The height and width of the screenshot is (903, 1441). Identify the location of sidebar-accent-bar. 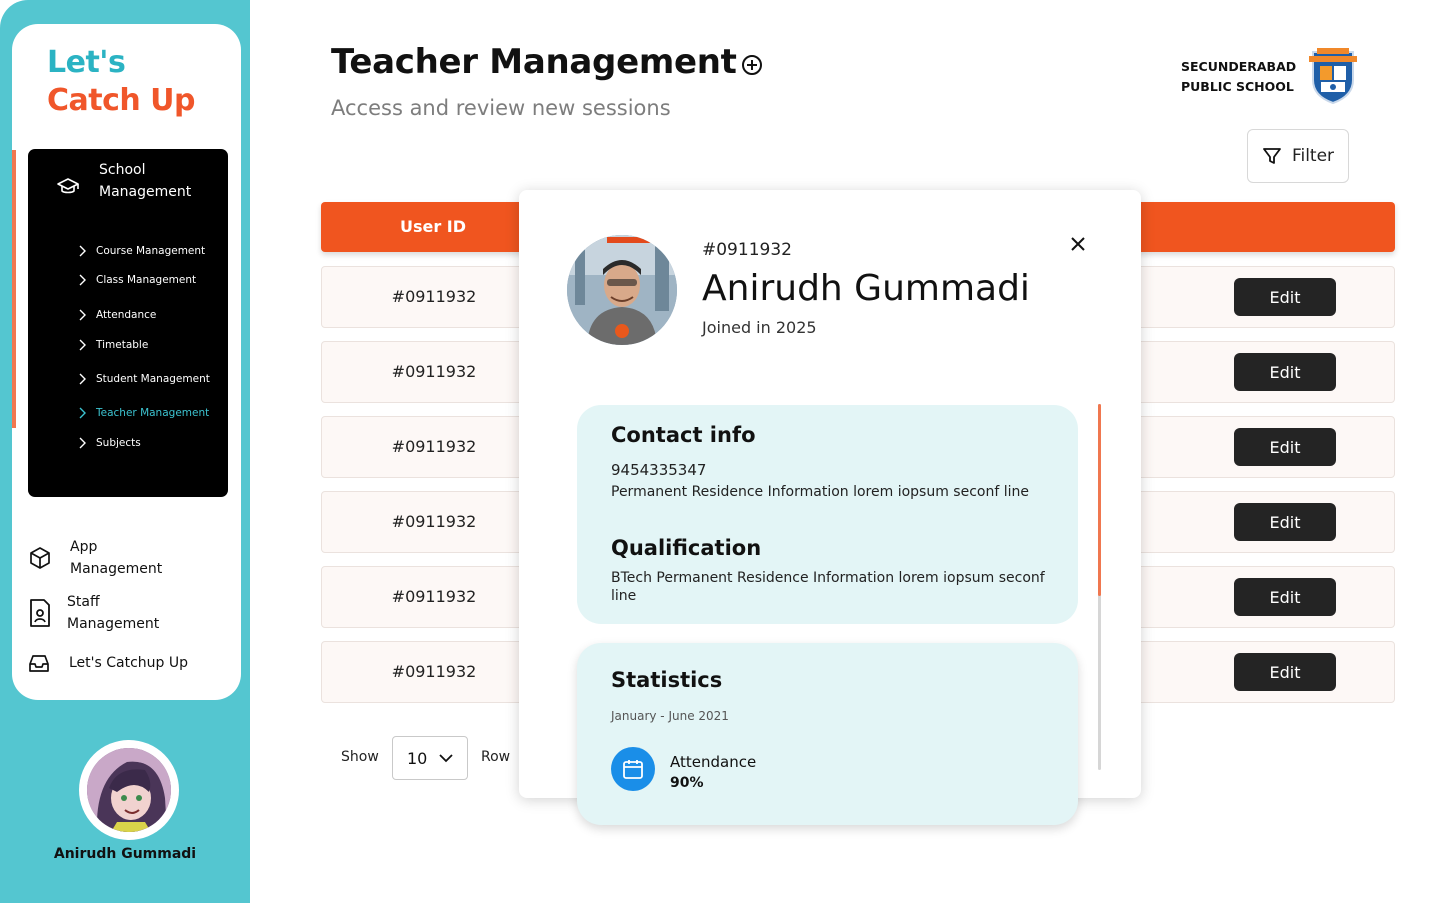
(14, 289).